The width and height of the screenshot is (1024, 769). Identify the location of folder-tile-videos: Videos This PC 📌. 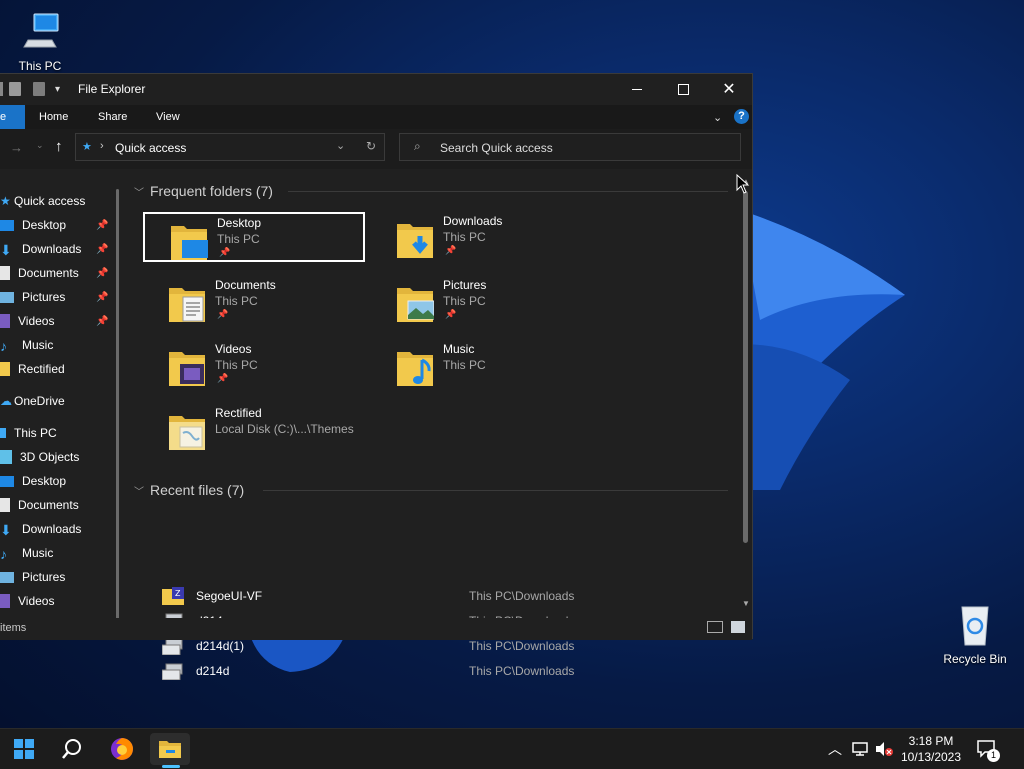
(254, 365).